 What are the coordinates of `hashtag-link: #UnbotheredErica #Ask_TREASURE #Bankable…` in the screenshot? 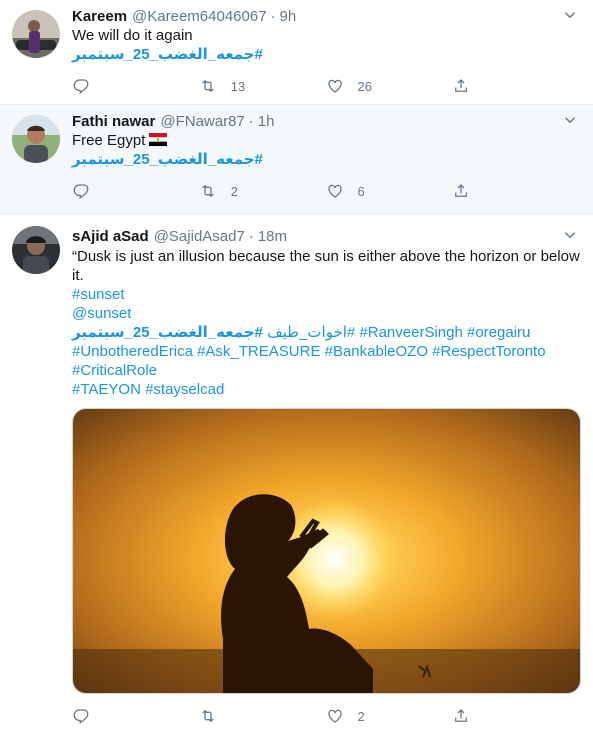 It's located at (325, 351).